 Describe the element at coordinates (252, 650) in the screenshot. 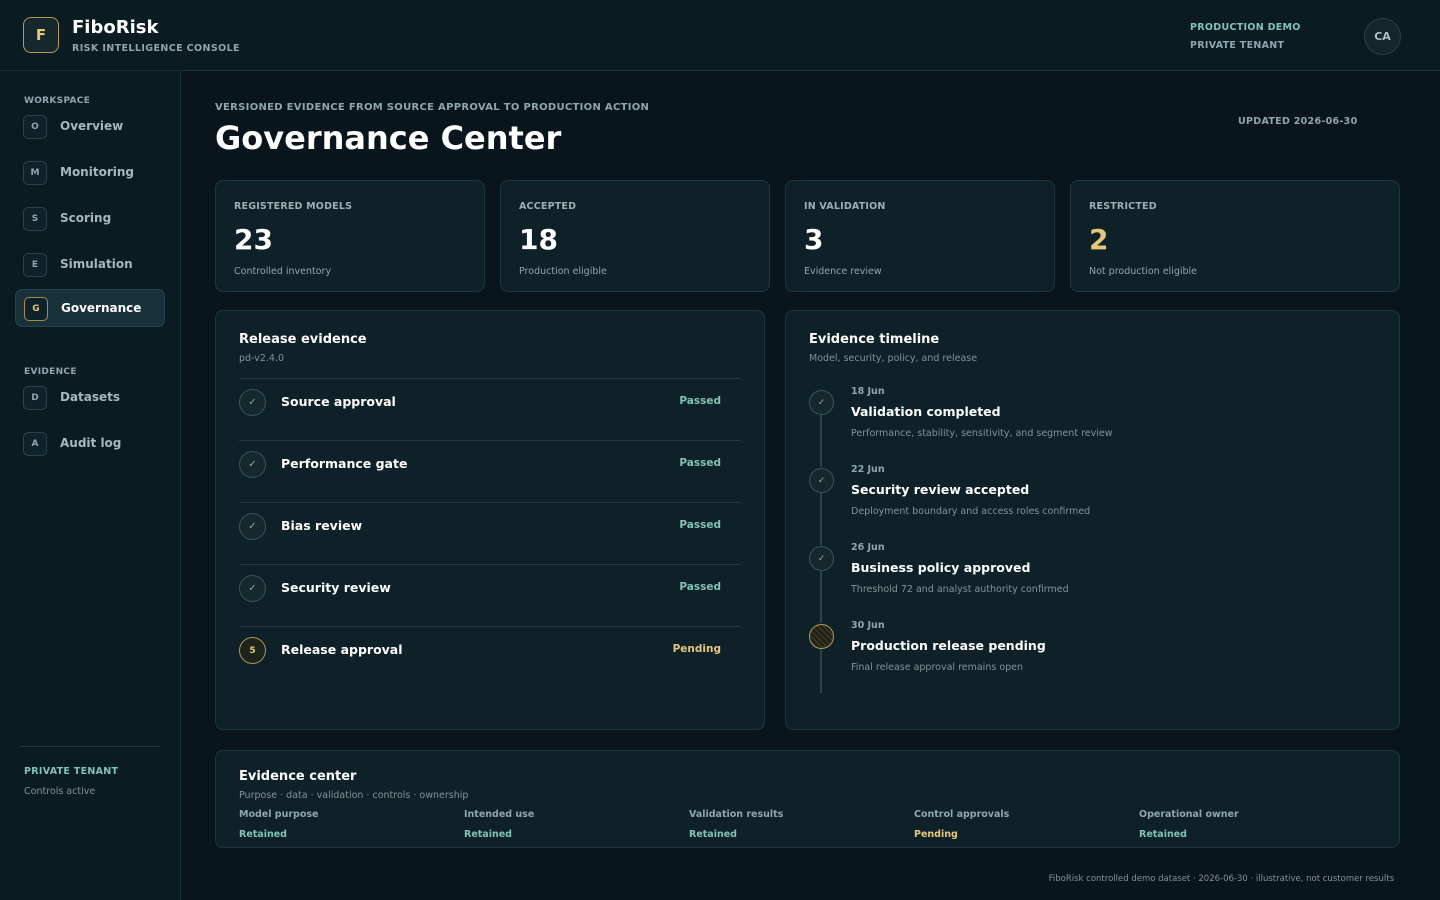

I see `step-5-icon: 5` at that location.